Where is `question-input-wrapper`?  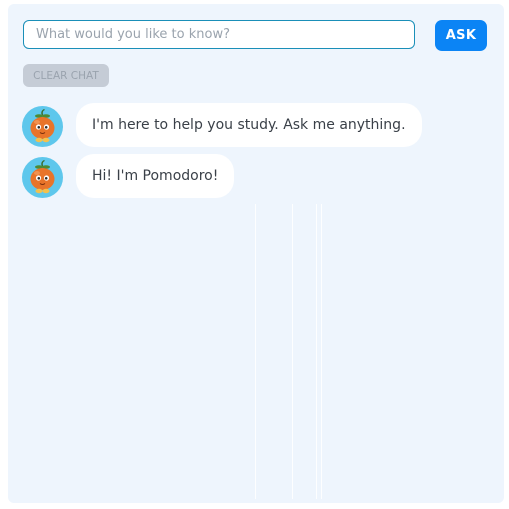 question-input-wrapper is located at coordinates (219, 34).